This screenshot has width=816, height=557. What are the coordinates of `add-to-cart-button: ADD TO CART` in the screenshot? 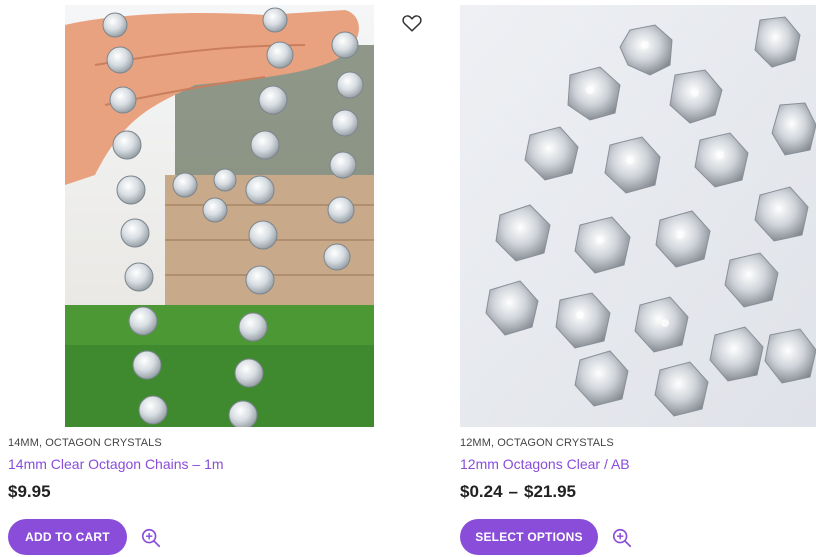 It's located at (67, 537).